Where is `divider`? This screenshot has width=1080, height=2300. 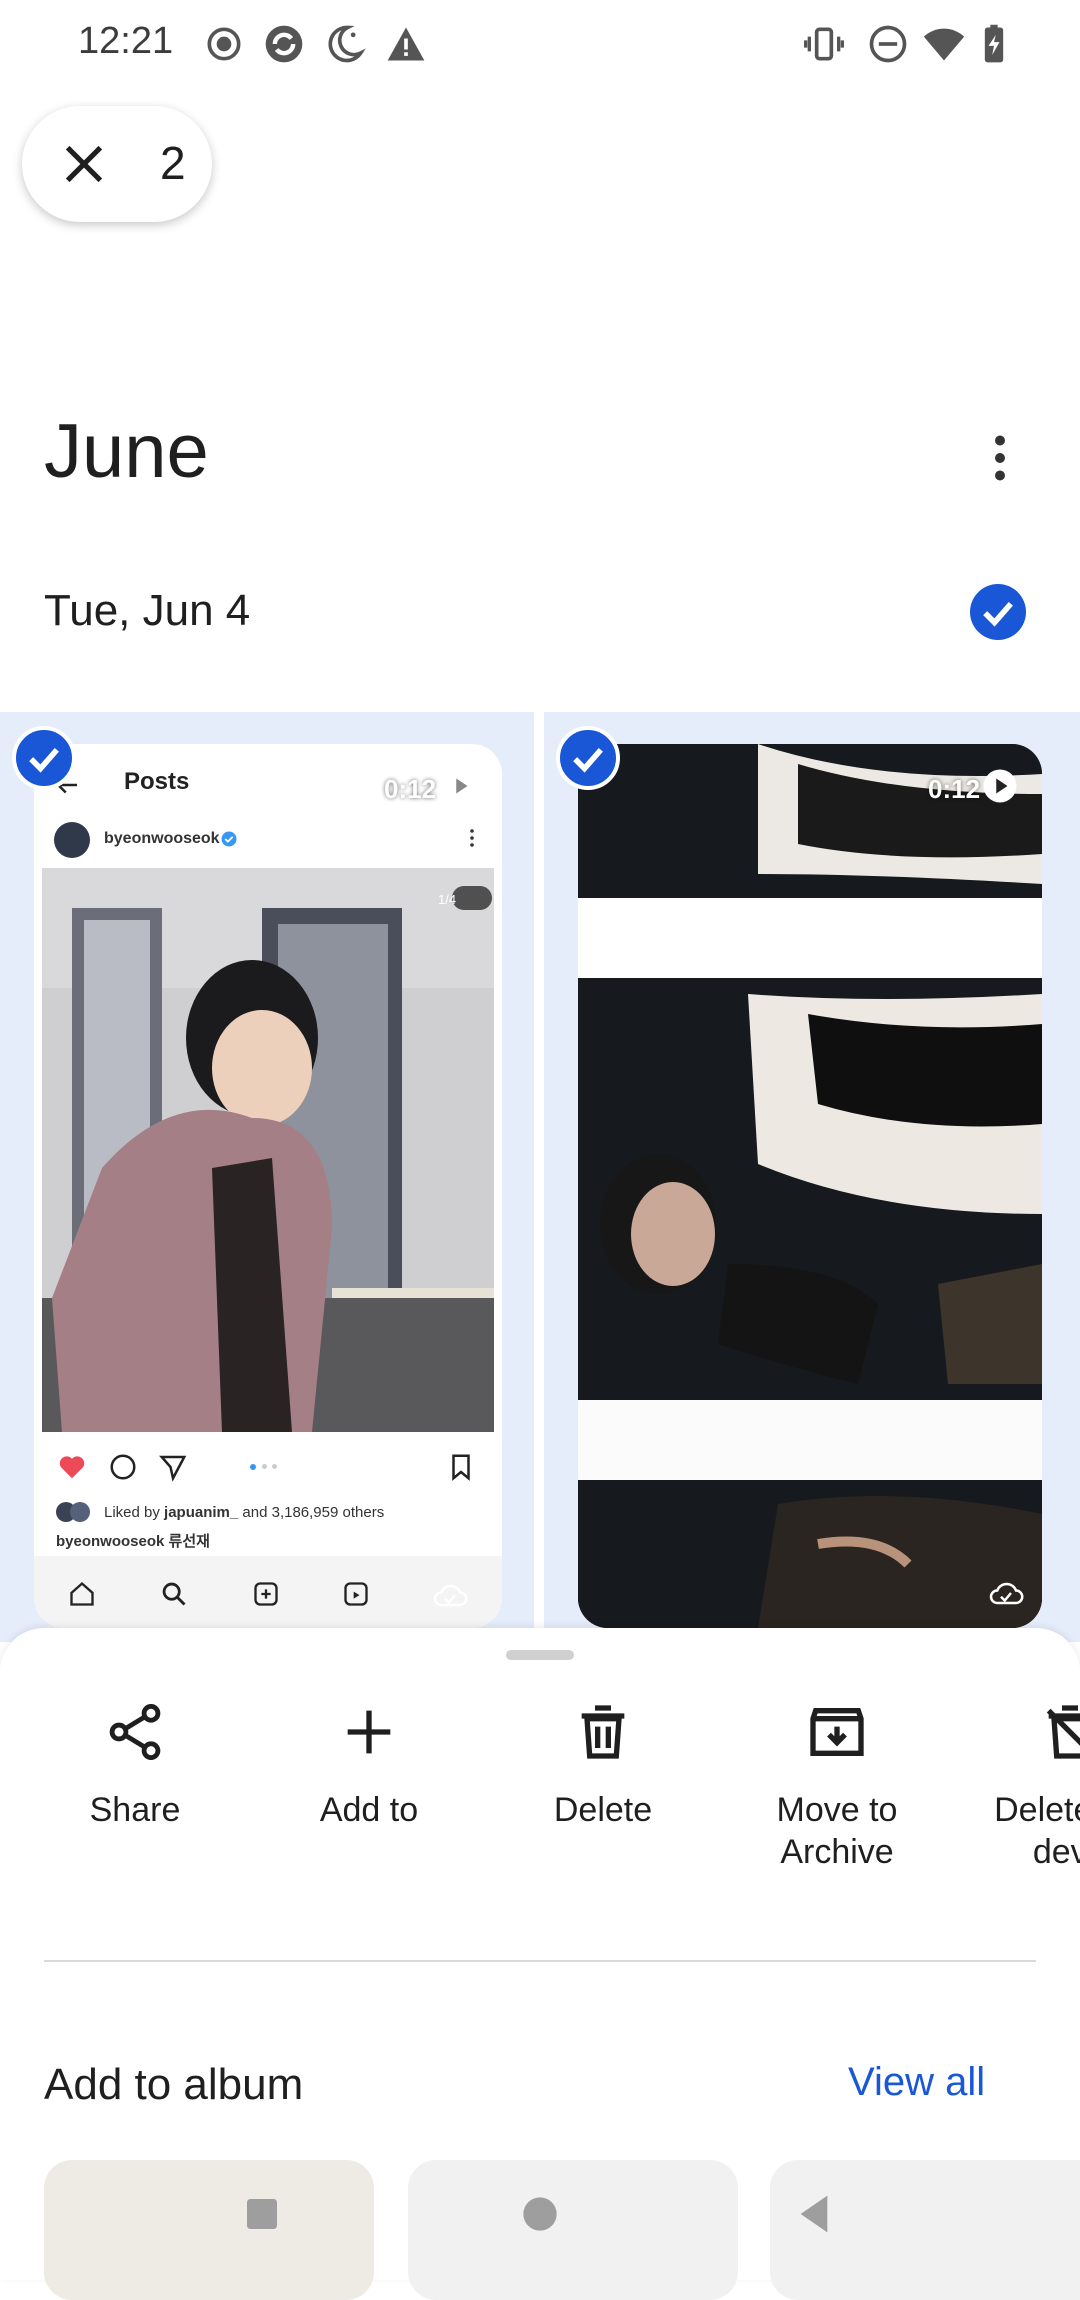 divider is located at coordinates (540, 1961).